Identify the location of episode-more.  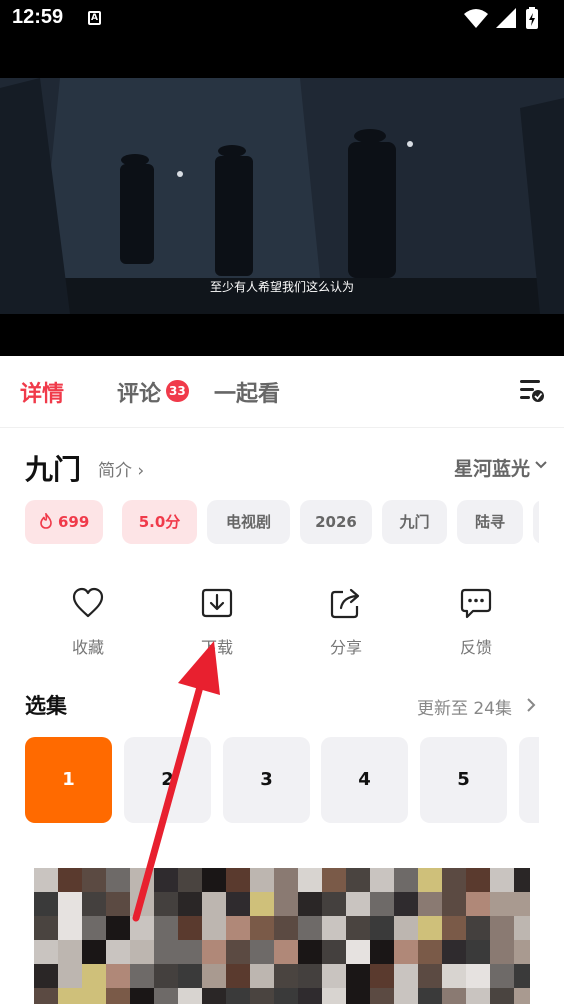
(529, 780).